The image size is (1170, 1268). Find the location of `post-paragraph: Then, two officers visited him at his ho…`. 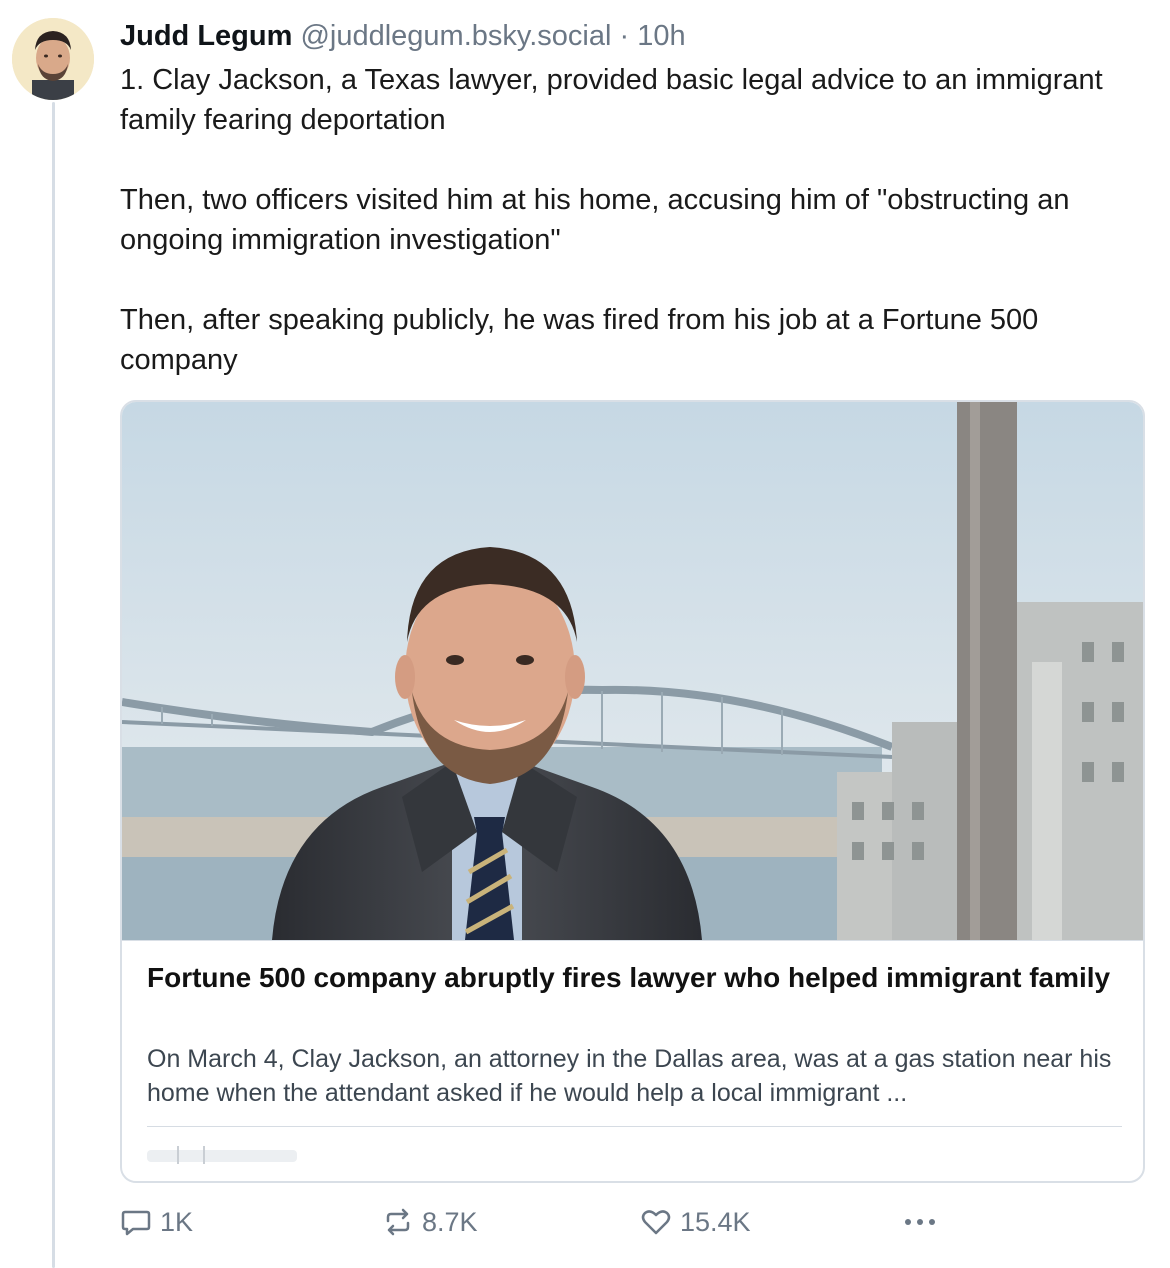

post-paragraph: Then, two officers visited him at his ho… is located at coordinates (595, 220).